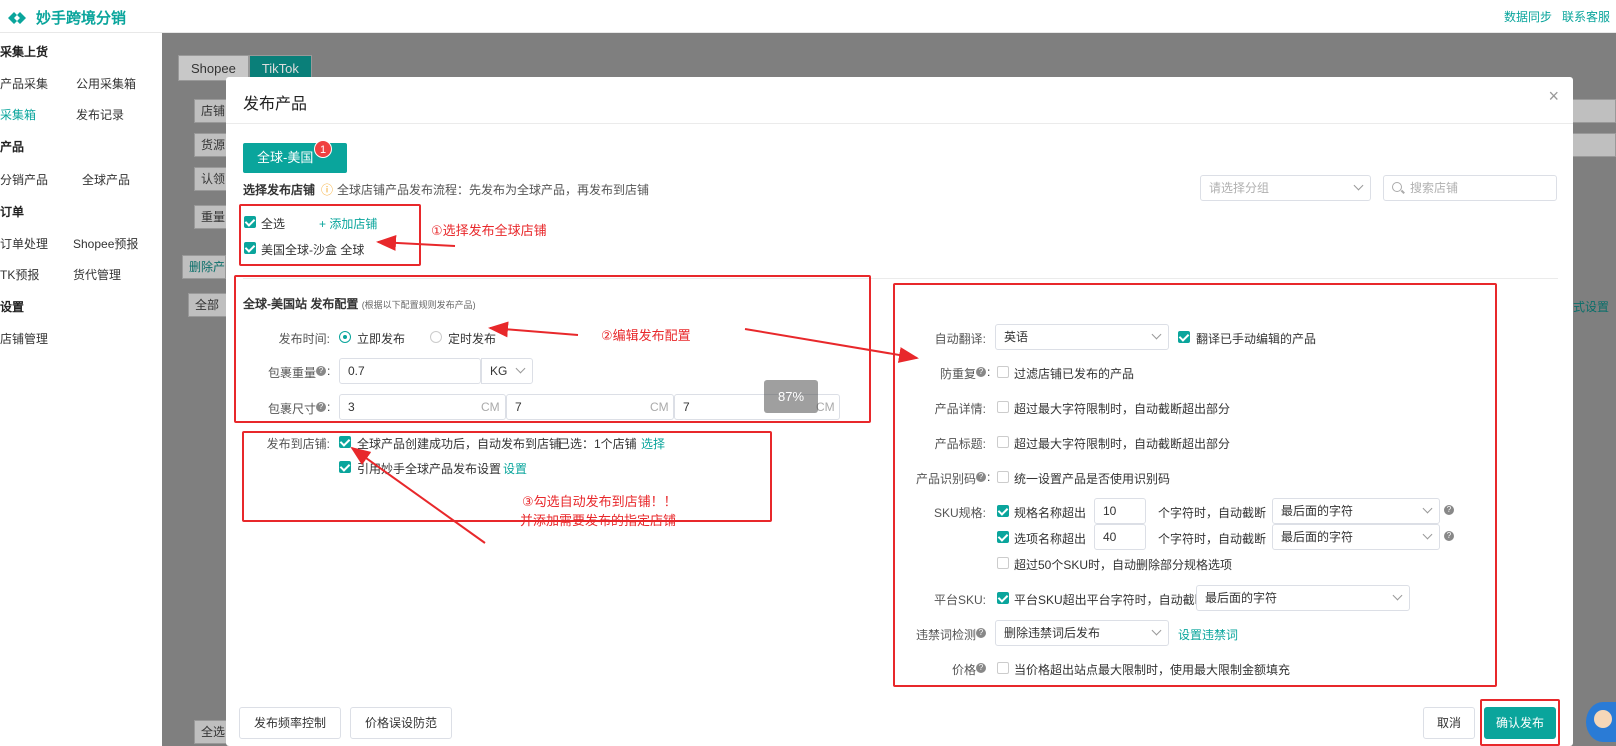  Describe the element at coordinates (12, 212) in the screenshot. I see `sidebar-section-order: 订单` at that location.